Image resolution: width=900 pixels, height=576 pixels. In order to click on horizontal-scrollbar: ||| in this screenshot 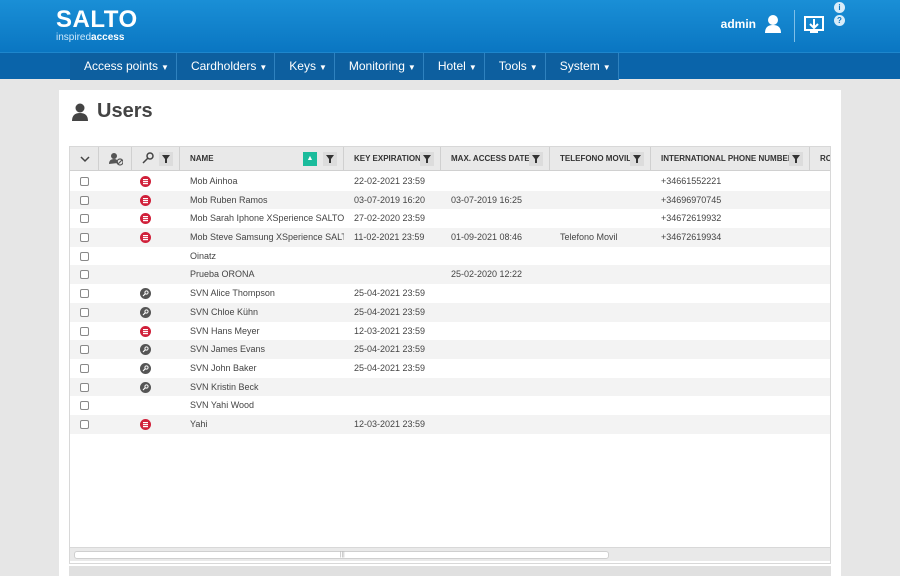, I will do `click(450, 554)`.